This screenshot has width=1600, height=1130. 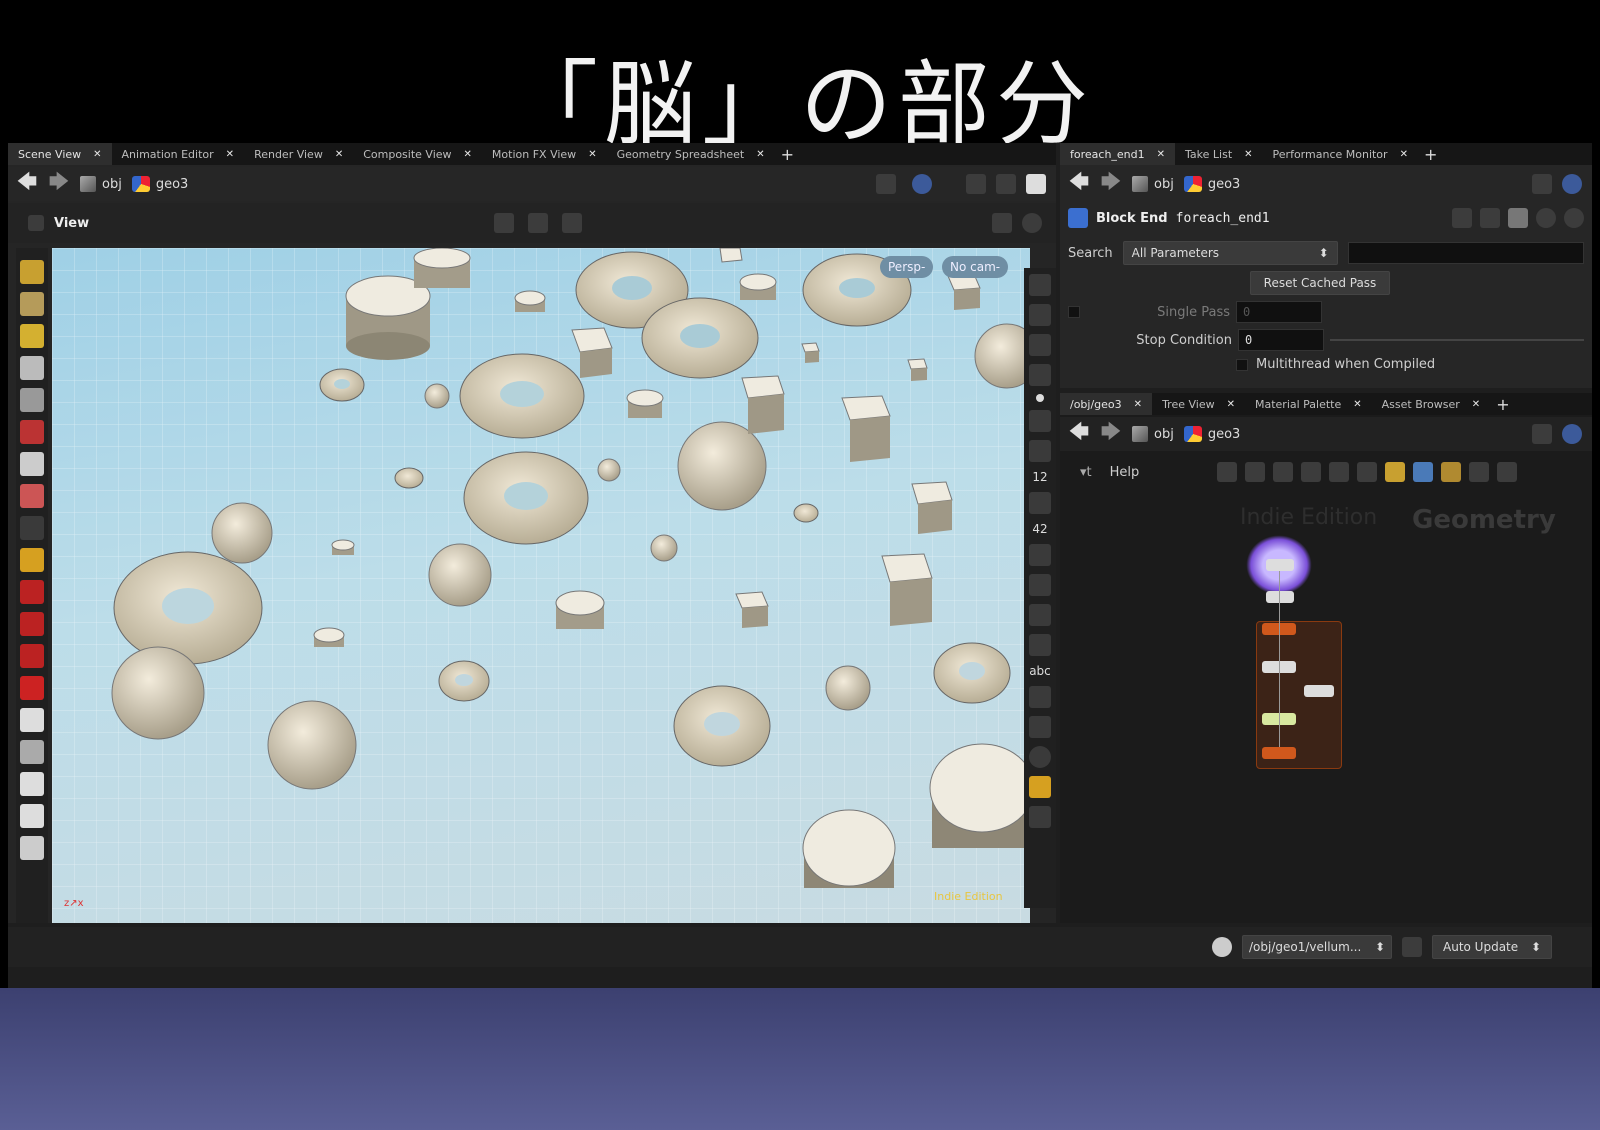 What do you see at coordinates (1040, 615) in the screenshot?
I see `normals-icon` at bounding box center [1040, 615].